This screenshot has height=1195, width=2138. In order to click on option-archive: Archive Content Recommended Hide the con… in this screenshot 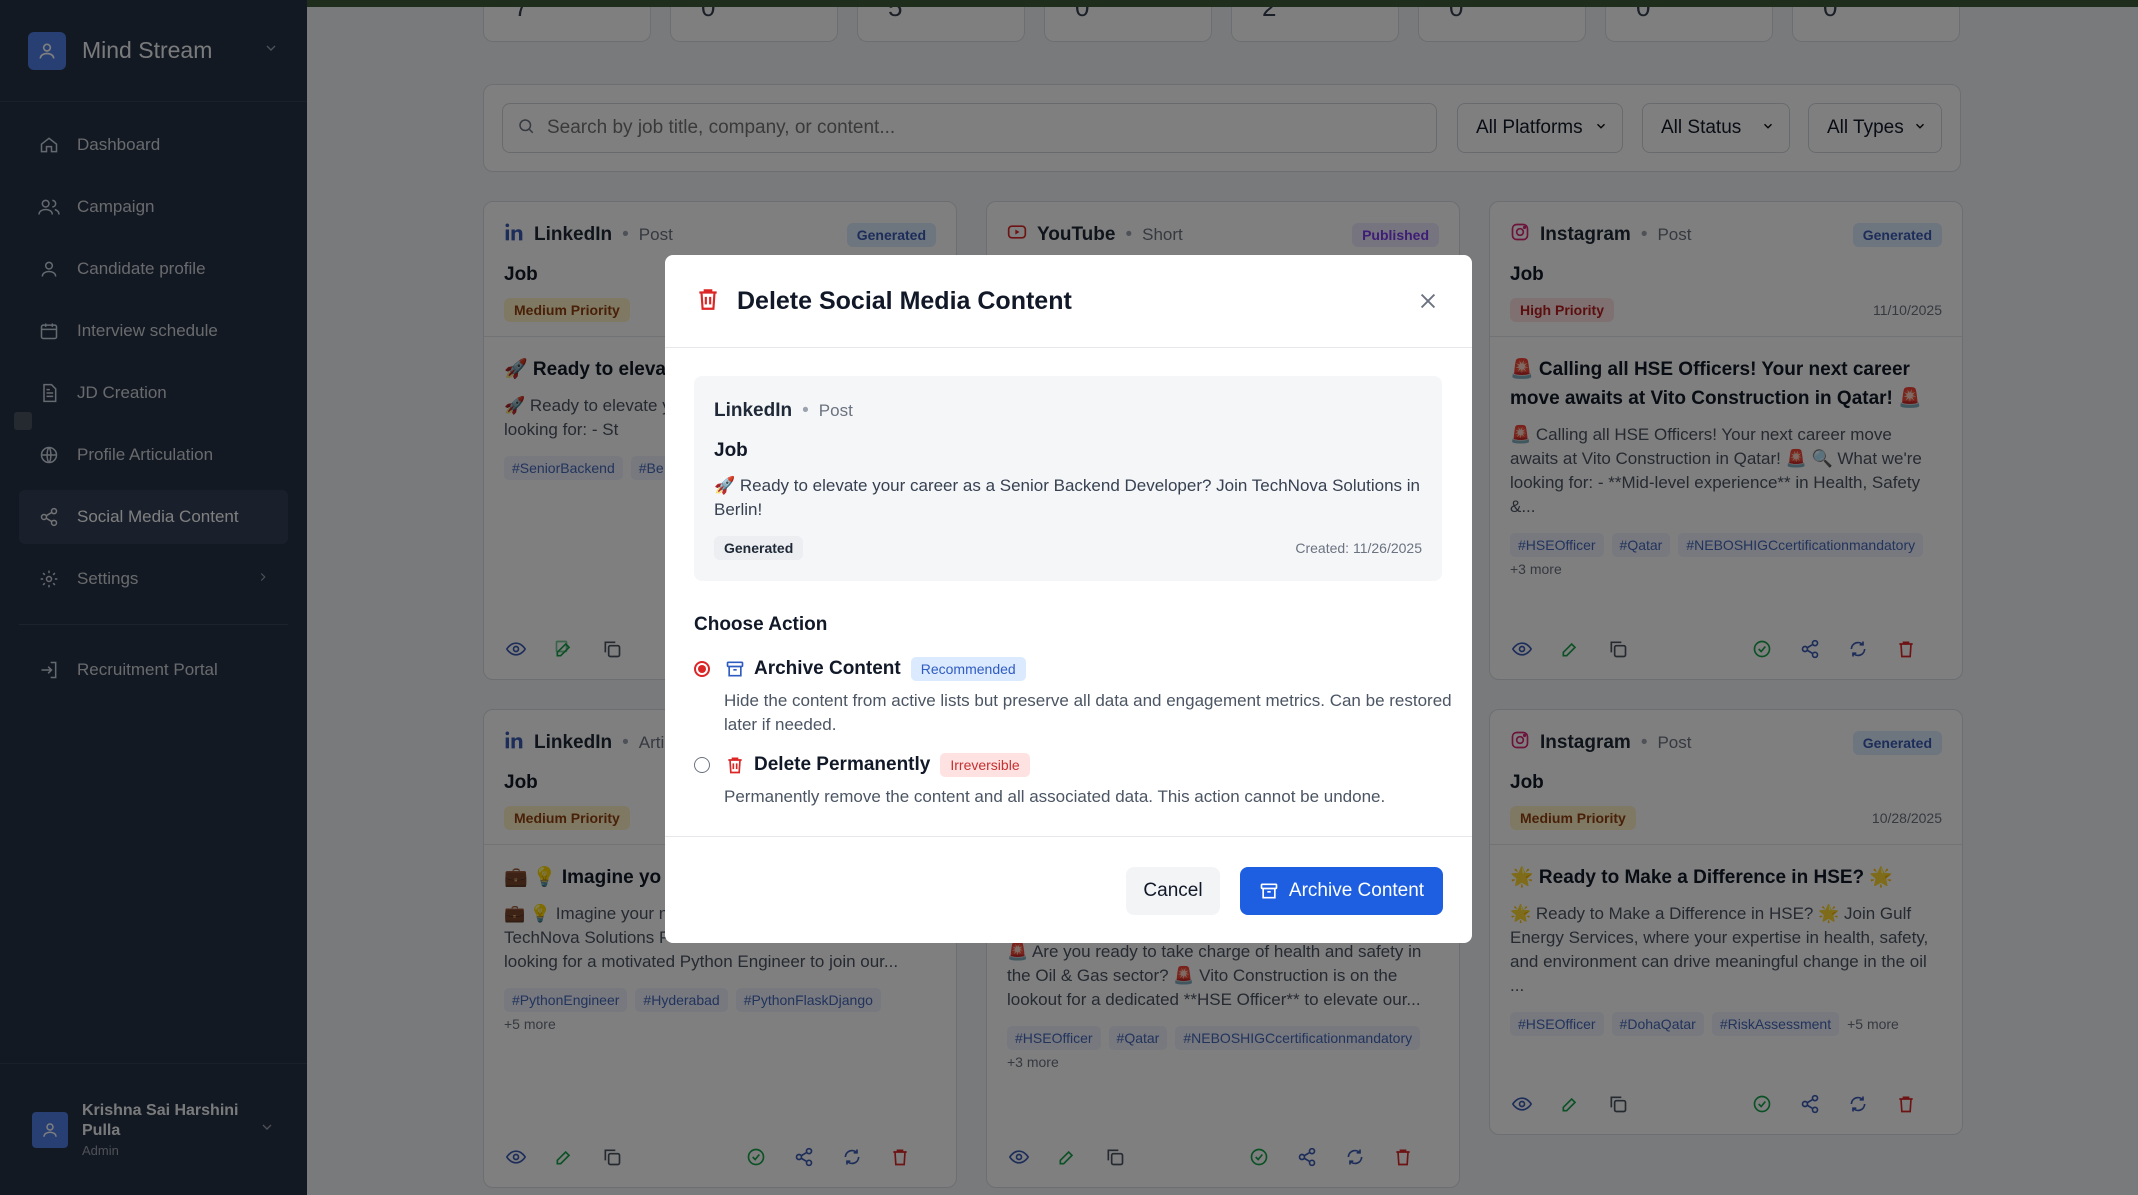, I will do `click(1074, 697)`.